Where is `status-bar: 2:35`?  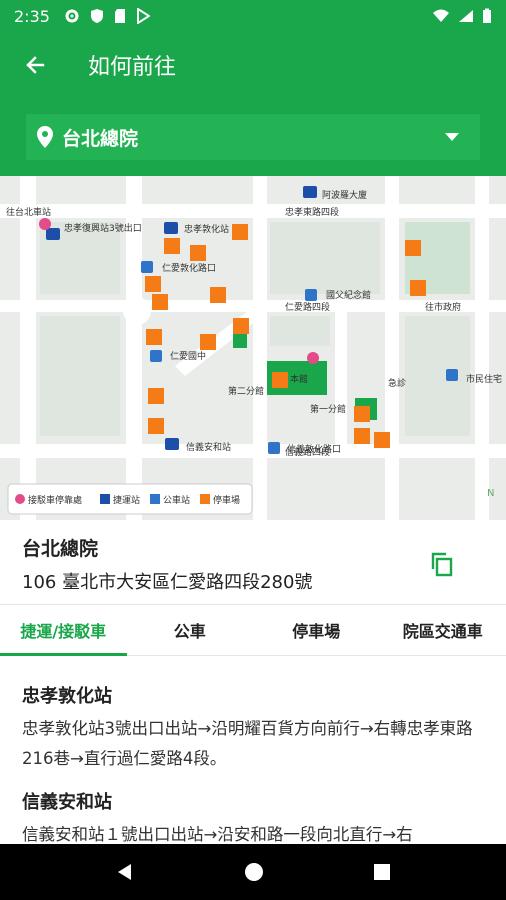 status-bar: 2:35 is located at coordinates (253, 16).